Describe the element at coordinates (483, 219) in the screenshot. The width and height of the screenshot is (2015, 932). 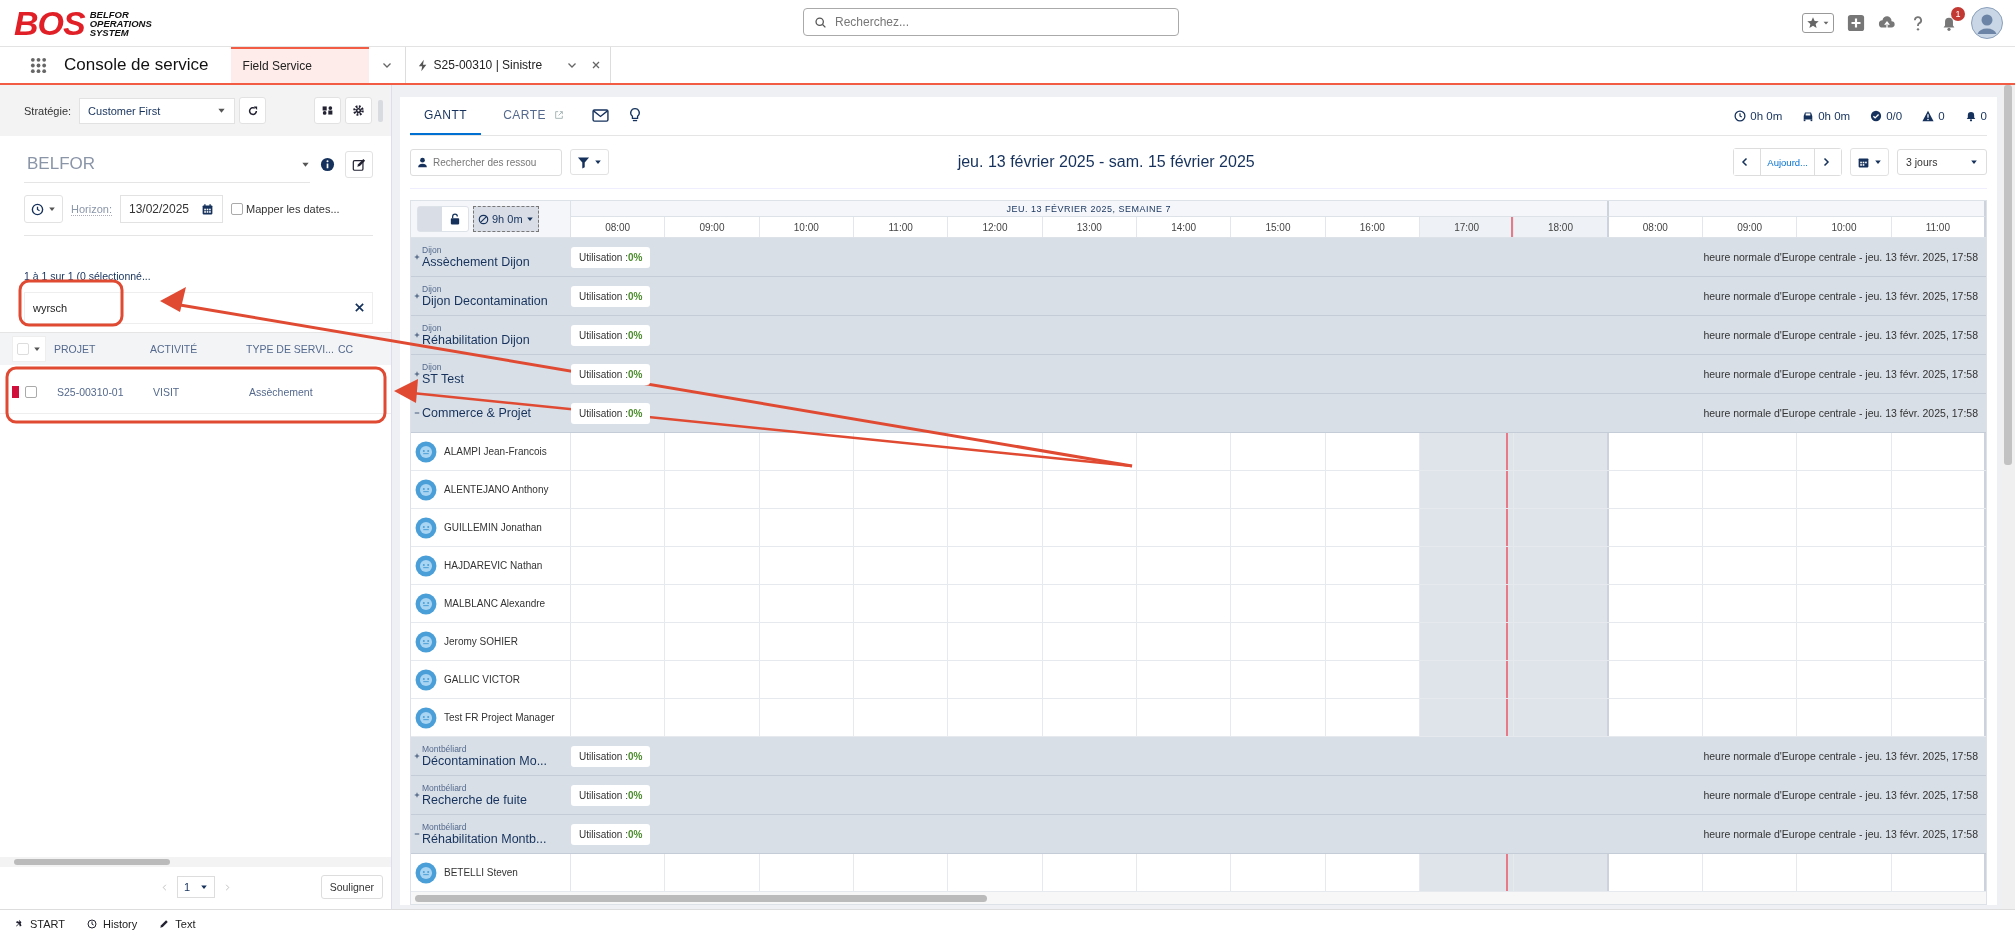
I see `prohibited-icon` at that location.